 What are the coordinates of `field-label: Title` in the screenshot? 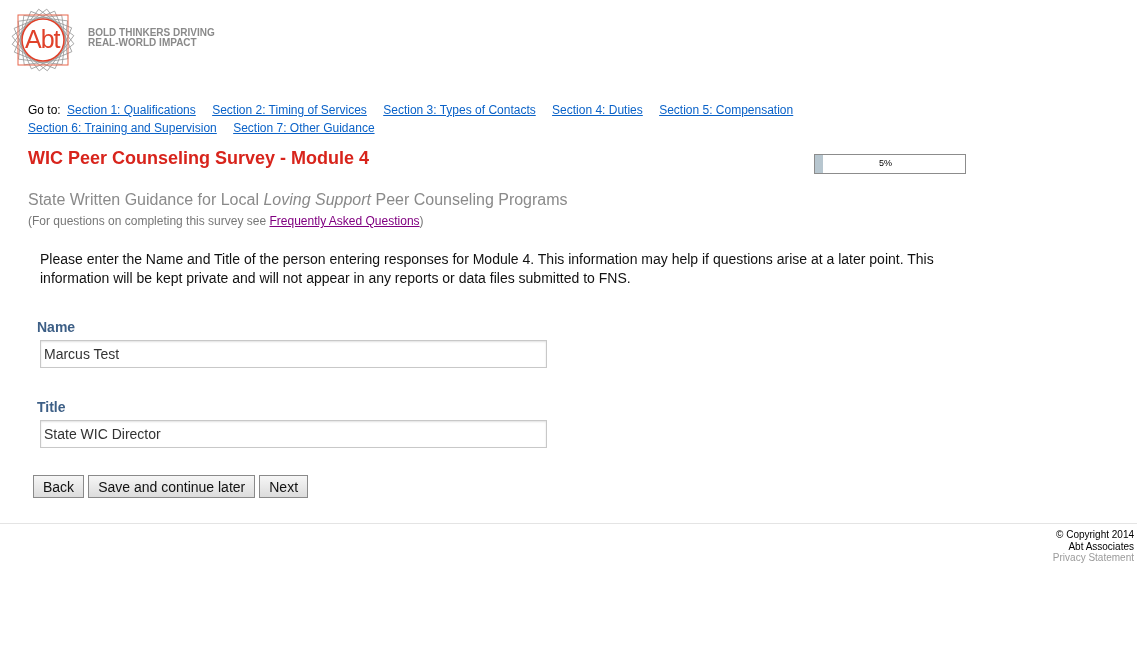 It's located at (52, 407).